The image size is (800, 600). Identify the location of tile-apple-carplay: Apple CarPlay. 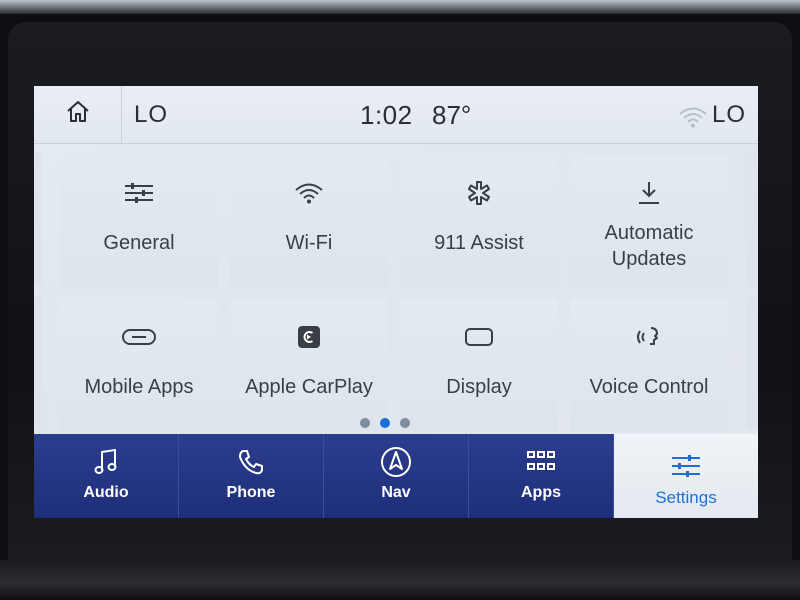
(309, 365).